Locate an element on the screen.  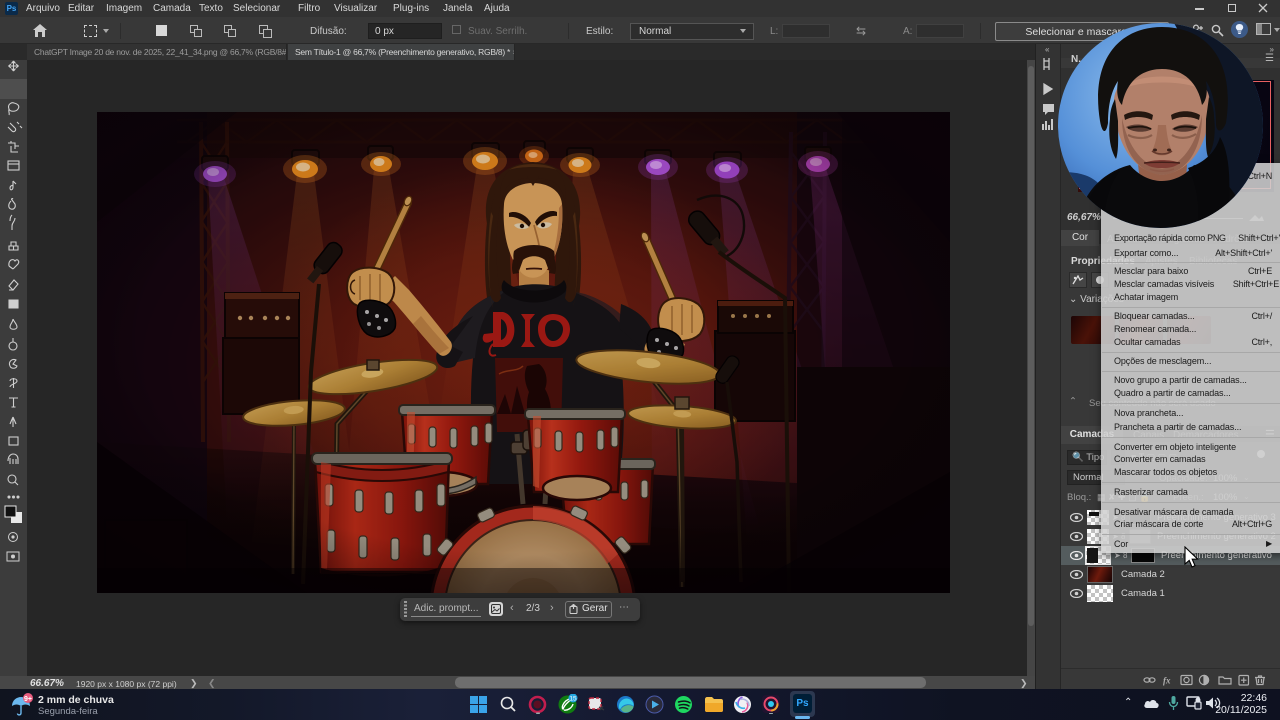
svg-text: 15 is located at coordinates (573, 699).